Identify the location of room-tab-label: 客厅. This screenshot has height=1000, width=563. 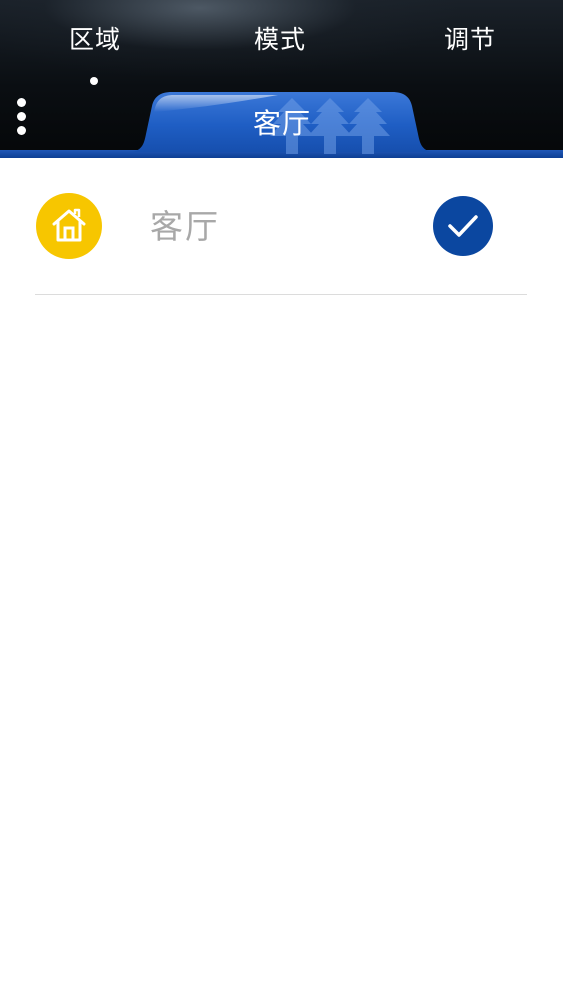
(281, 123).